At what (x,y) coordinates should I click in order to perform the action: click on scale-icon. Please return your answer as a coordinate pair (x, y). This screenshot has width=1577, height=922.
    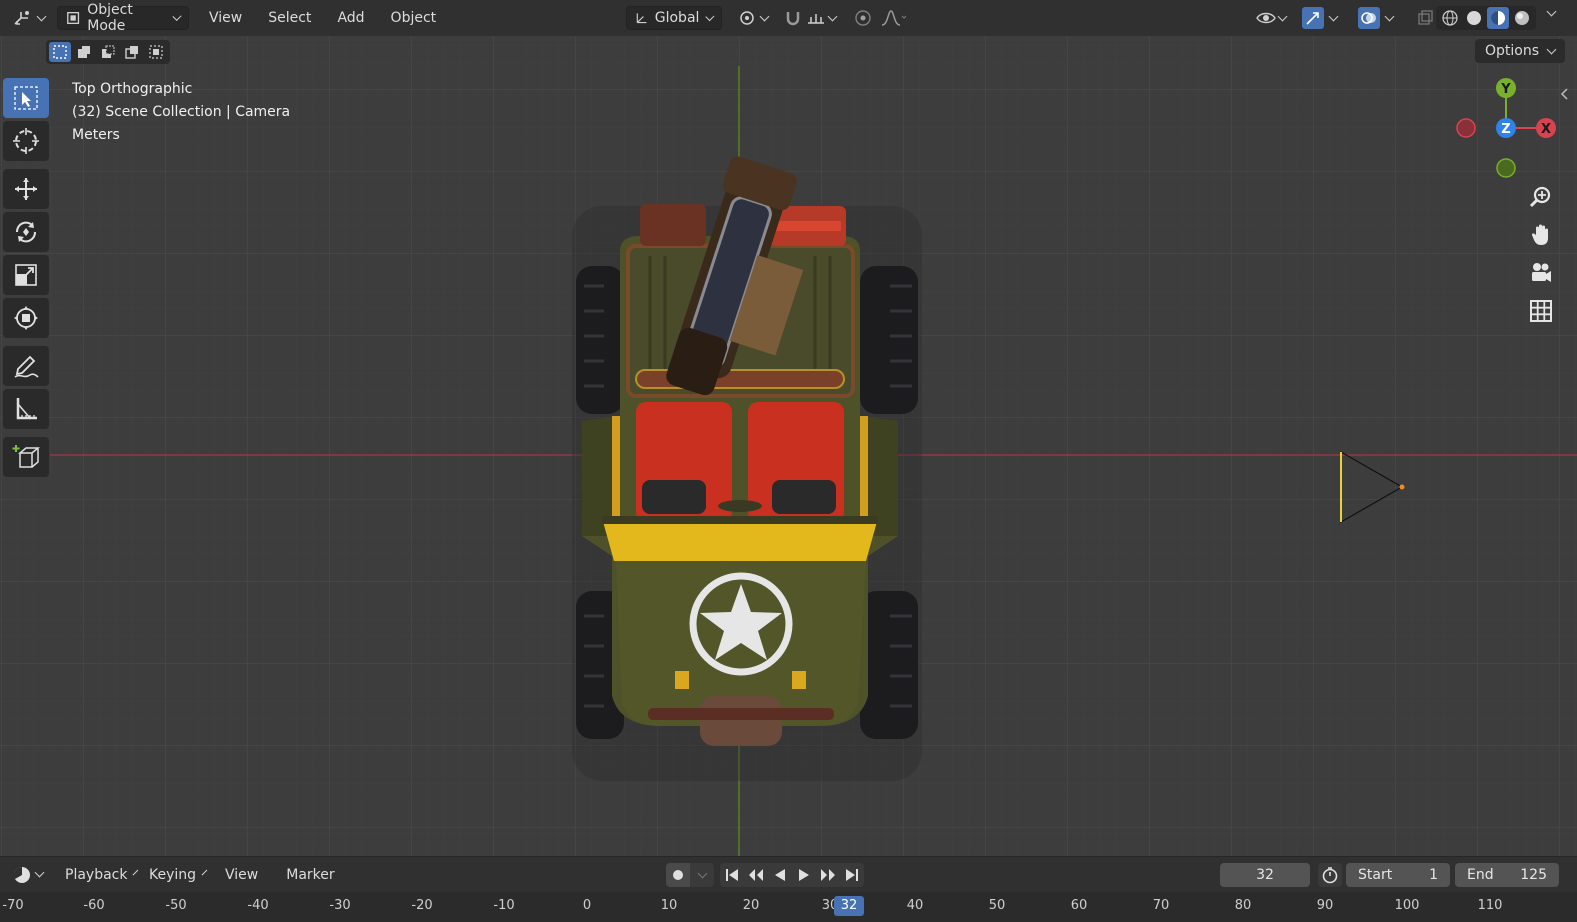
    Looking at the image, I should click on (26, 275).